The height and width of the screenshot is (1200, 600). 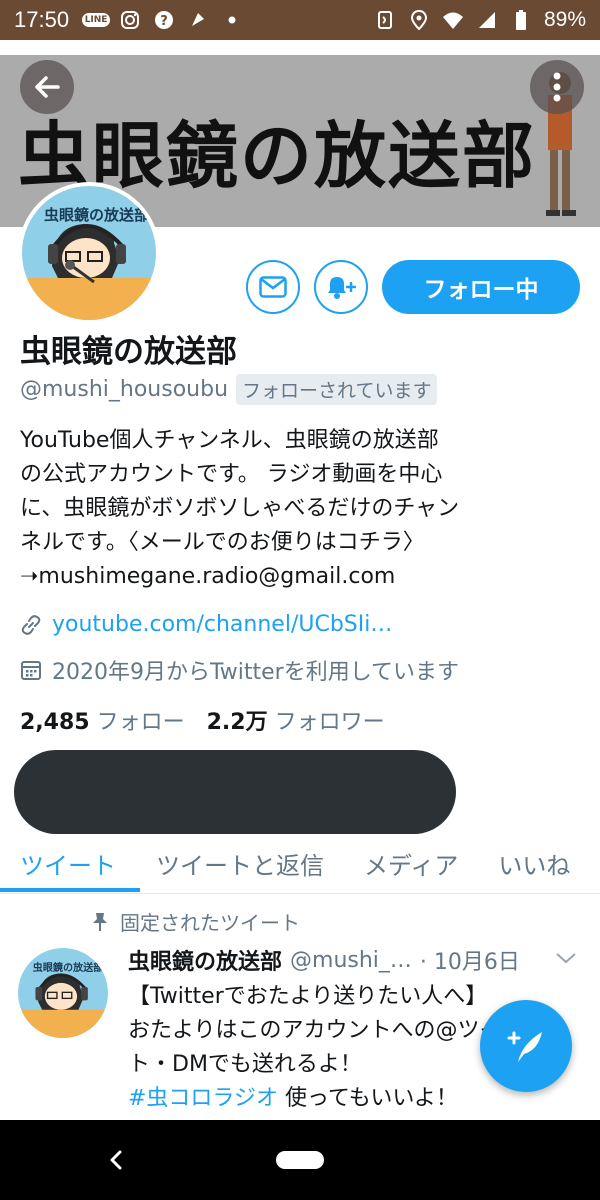 What do you see at coordinates (300, 1160) in the screenshot?
I see `nav-home-pill` at bounding box center [300, 1160].